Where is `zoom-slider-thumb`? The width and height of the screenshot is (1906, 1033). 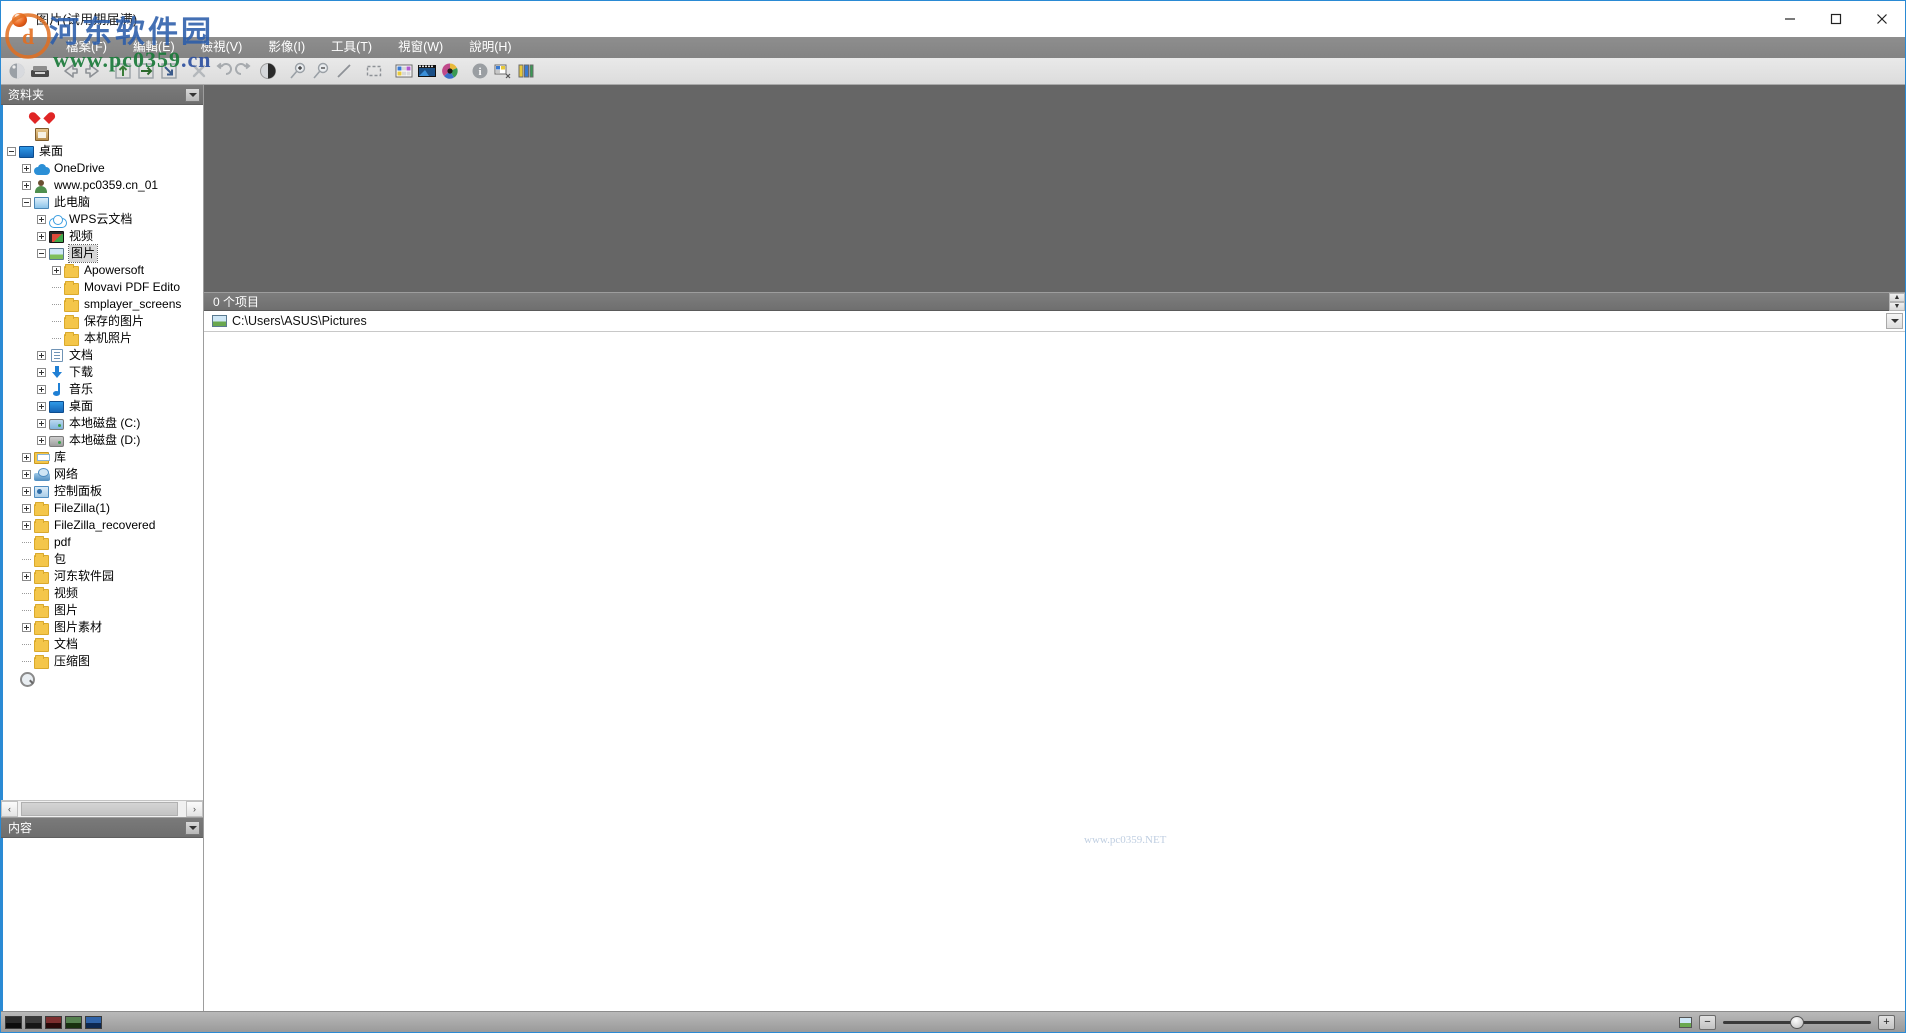
zoom-slider-thumb is located at coordinates (1797, 1022).